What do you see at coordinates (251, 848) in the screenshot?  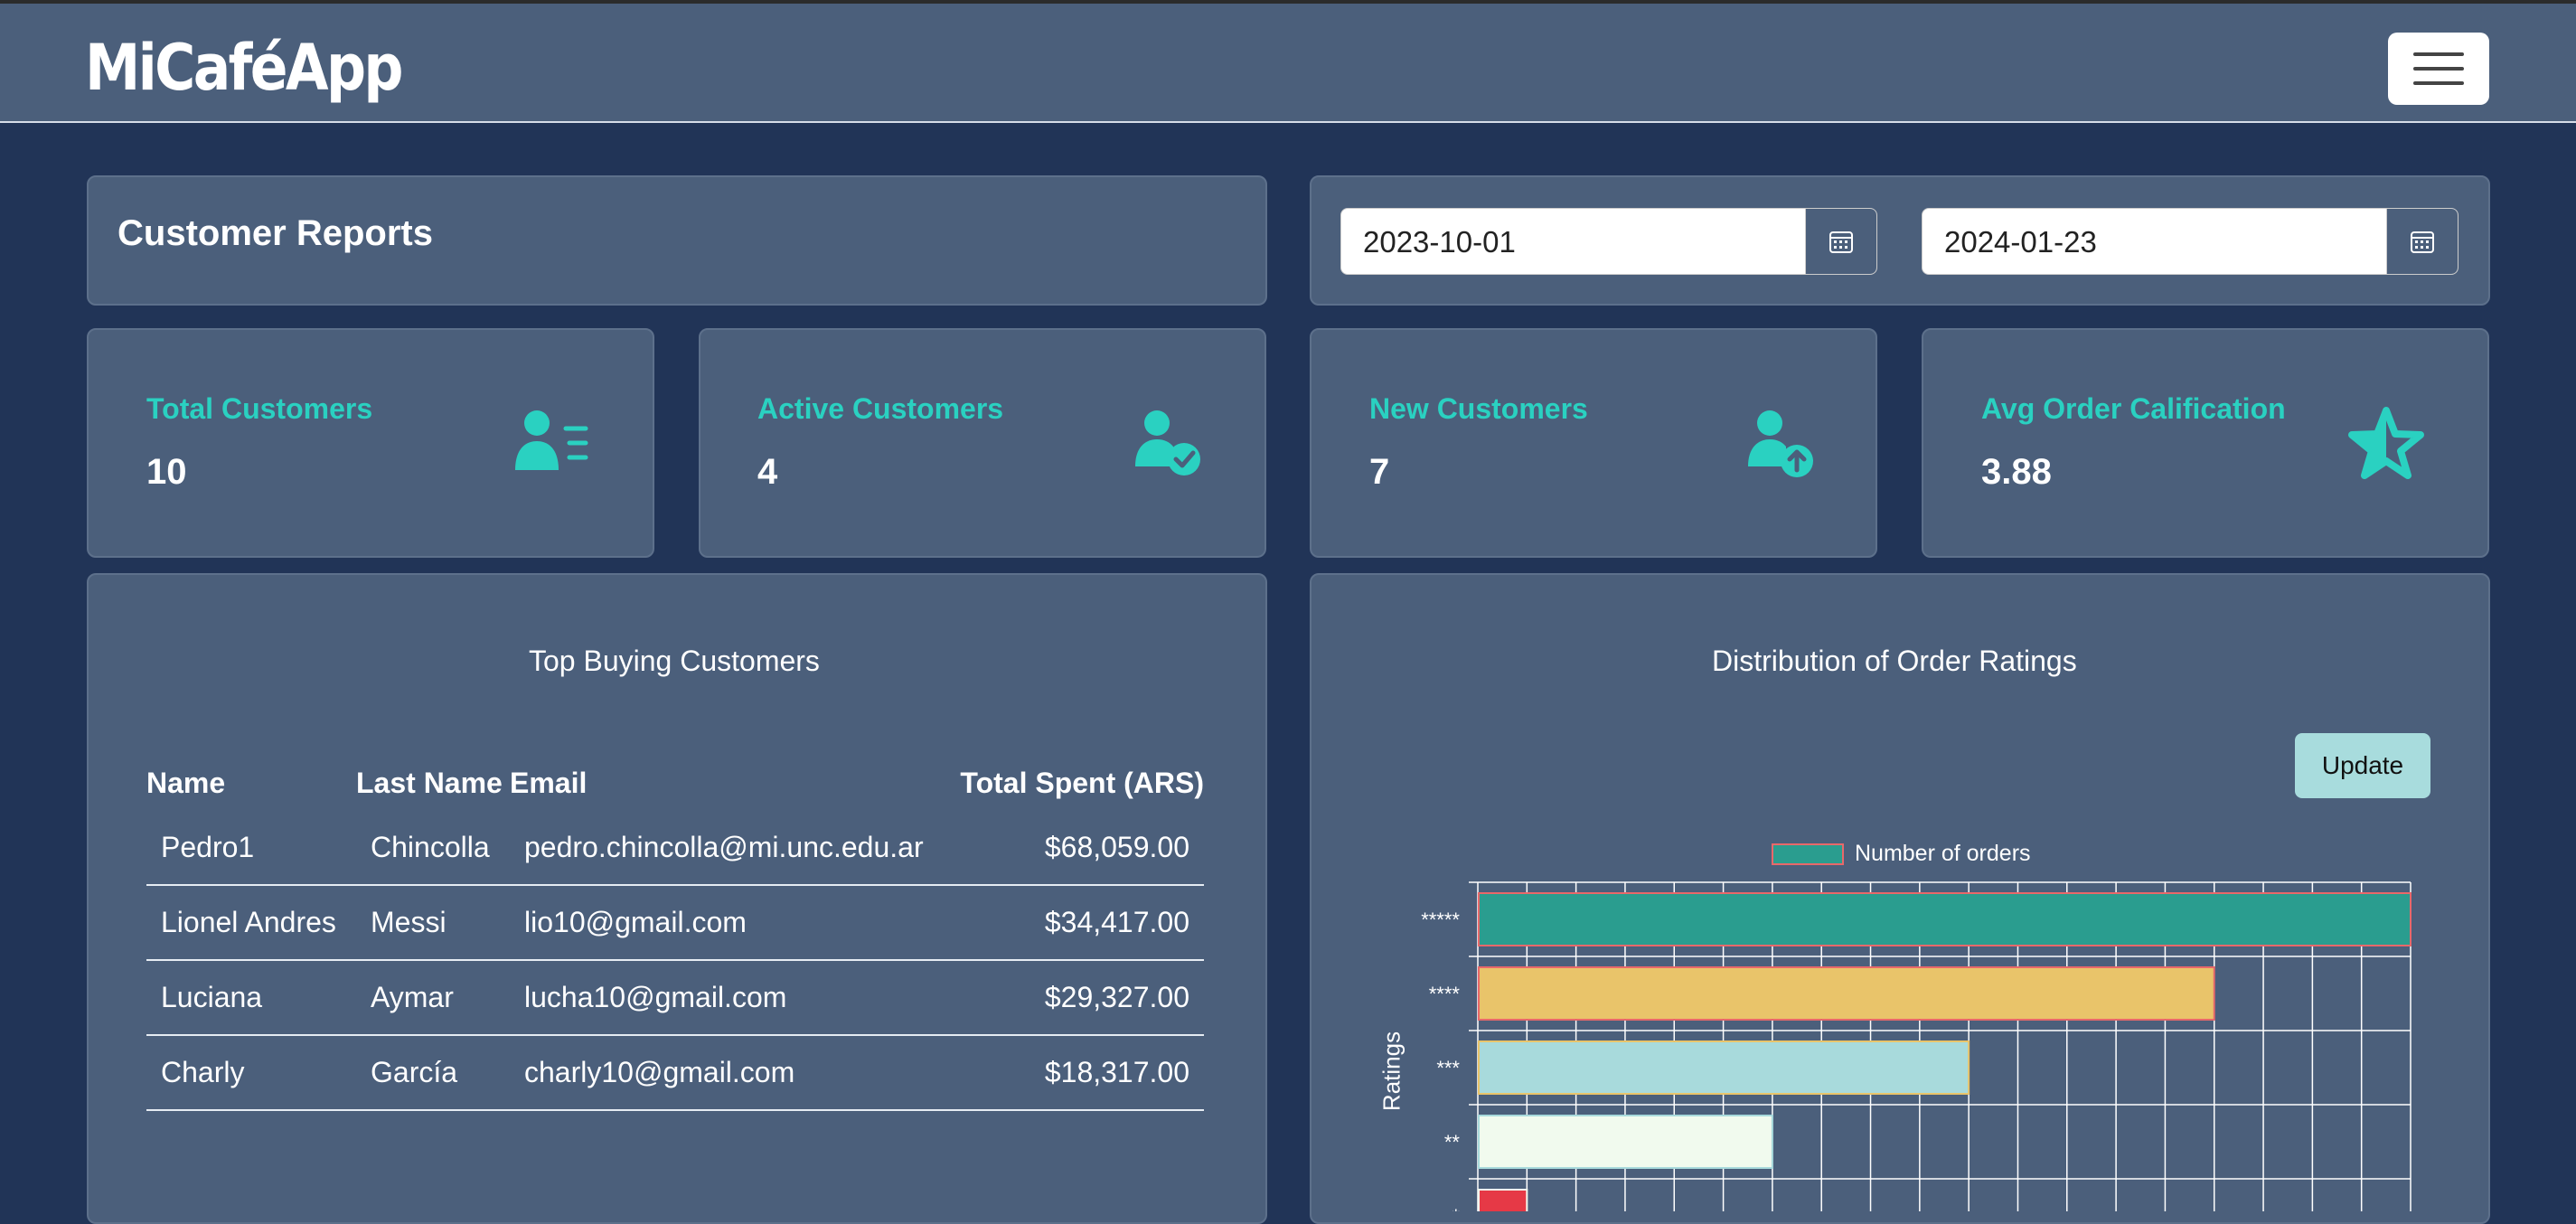 I see `cell-name: Pedro1` at bounding box center [251, 848].